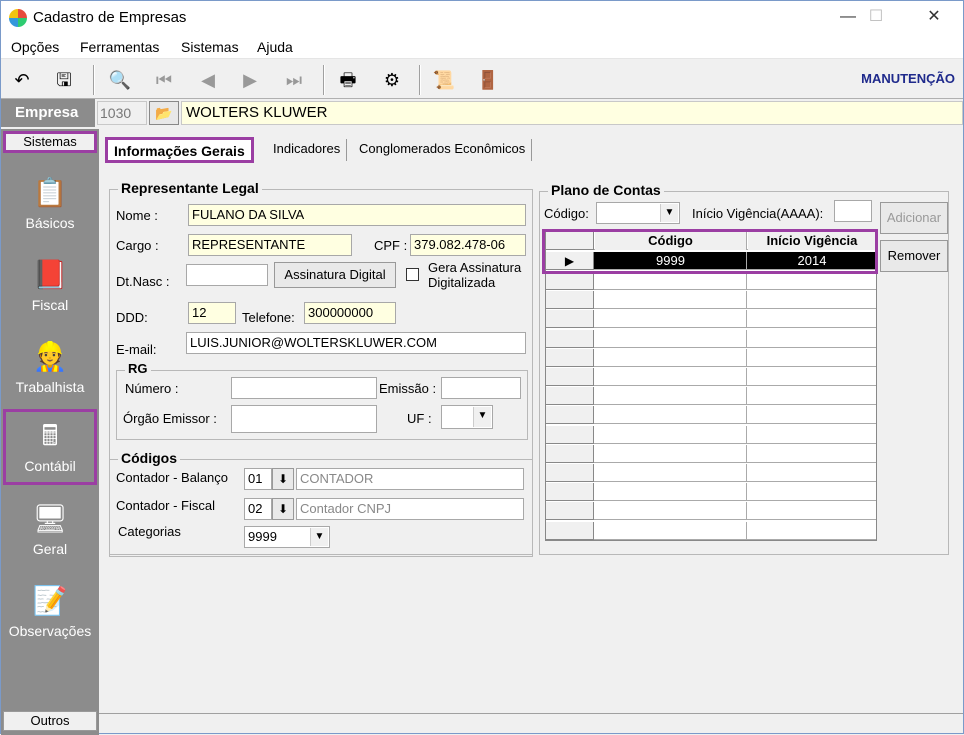 This screenshot has width=964, height=735. I want to click on folder-open-icon: 📂, so click(164, 113).